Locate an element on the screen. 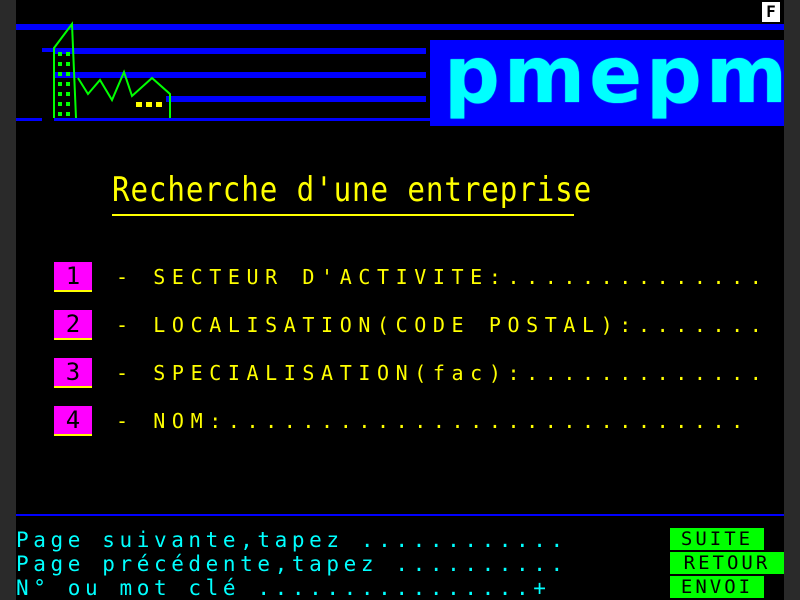 This screenshot has width=800, height=600. skyline-icon is located at coordinates (93, 71).